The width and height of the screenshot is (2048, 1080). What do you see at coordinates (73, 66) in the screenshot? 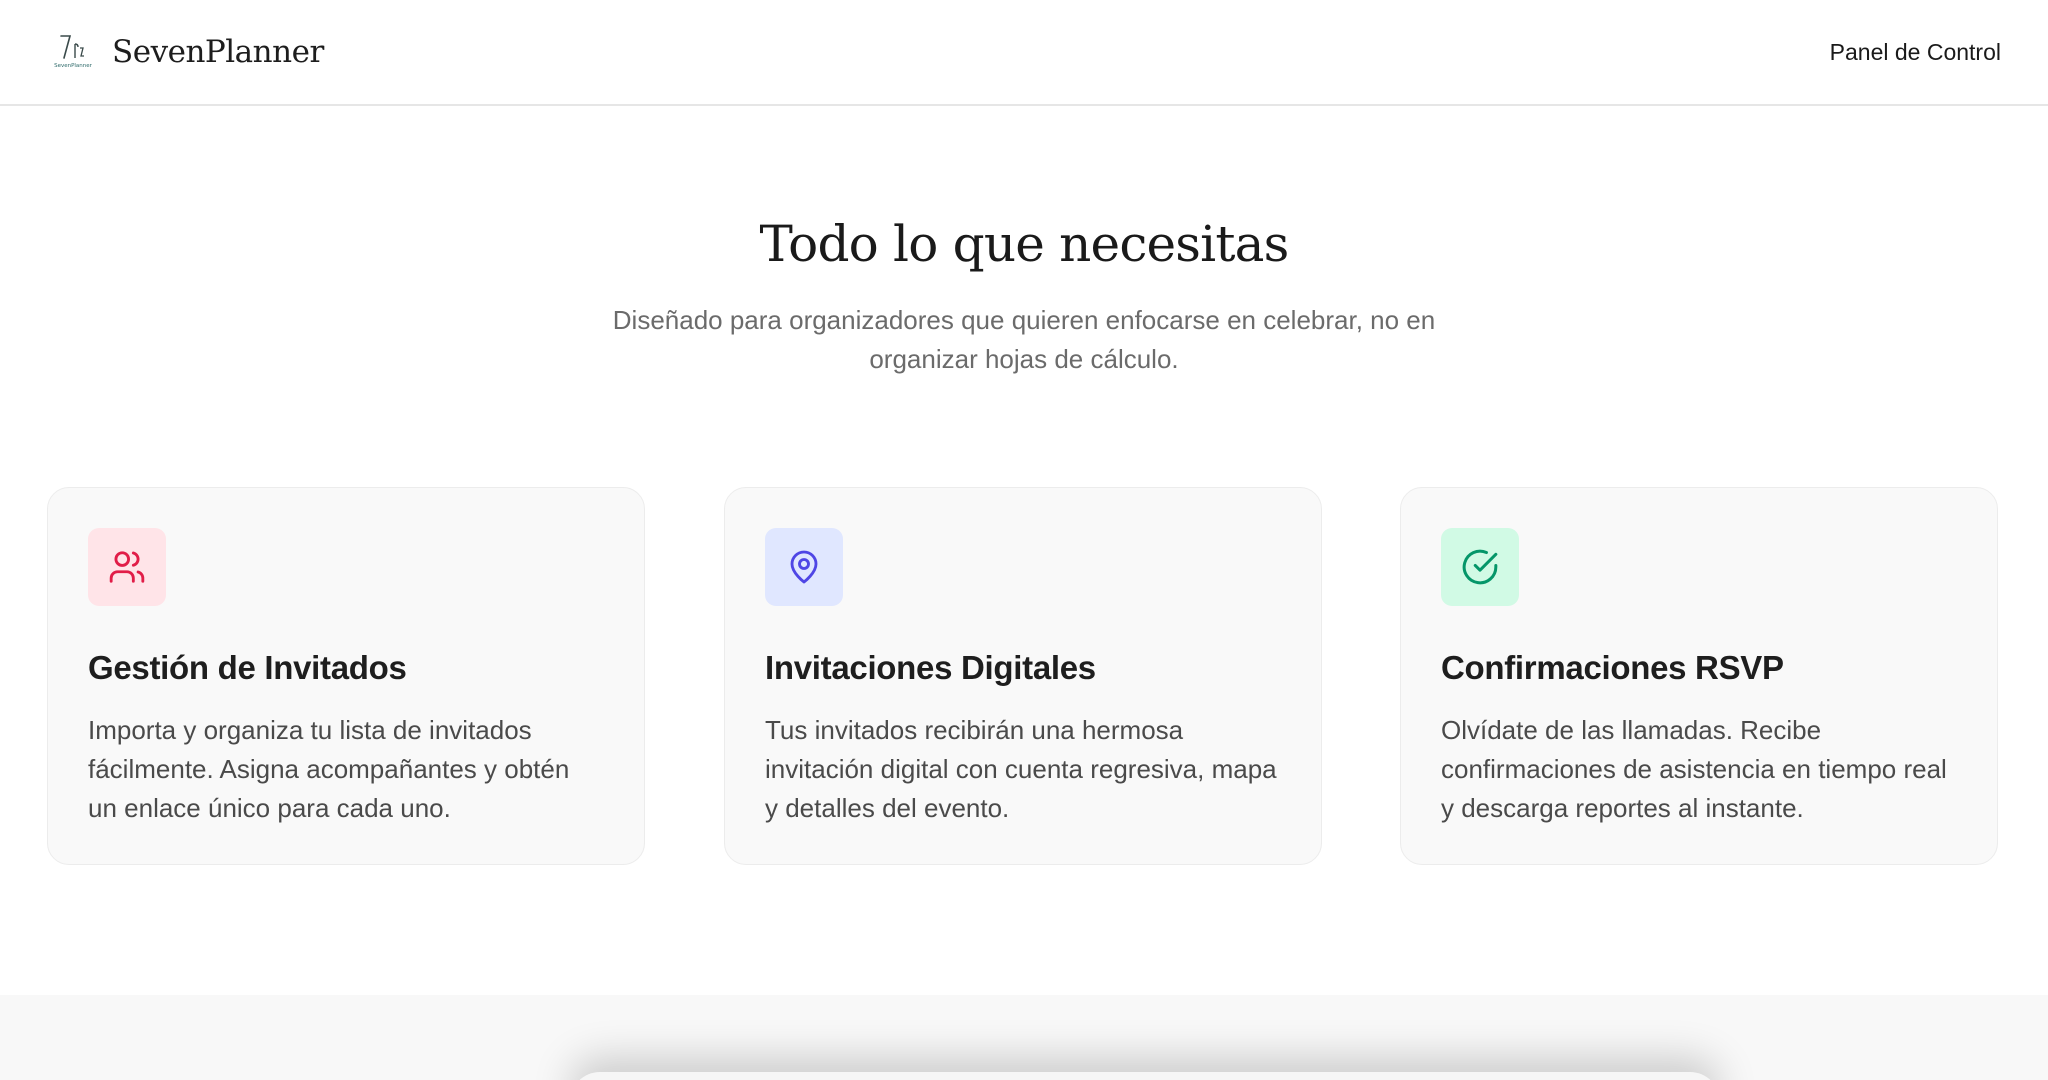
I see `svg-text: SevenPlanner` at bounding box center [73, 66].